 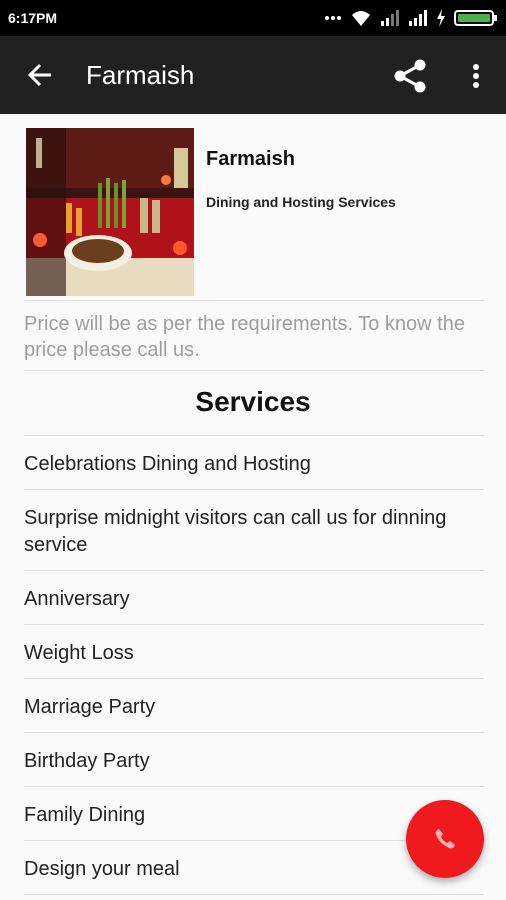 I want to click on status-icons, so click(x=411, y=18).